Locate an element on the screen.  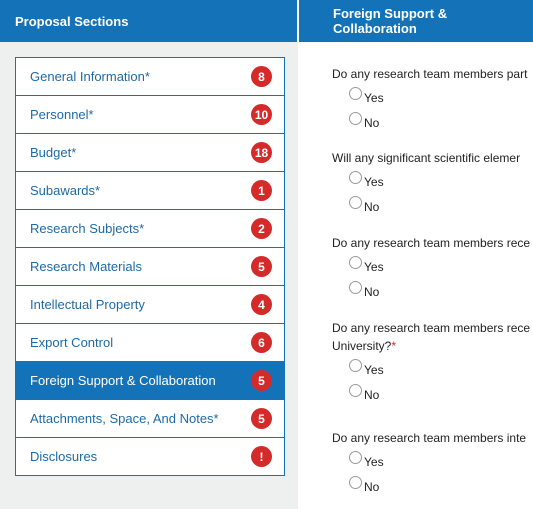
section-item-label: Foreign Support & Collaboration is located at coordinates (123, 380).